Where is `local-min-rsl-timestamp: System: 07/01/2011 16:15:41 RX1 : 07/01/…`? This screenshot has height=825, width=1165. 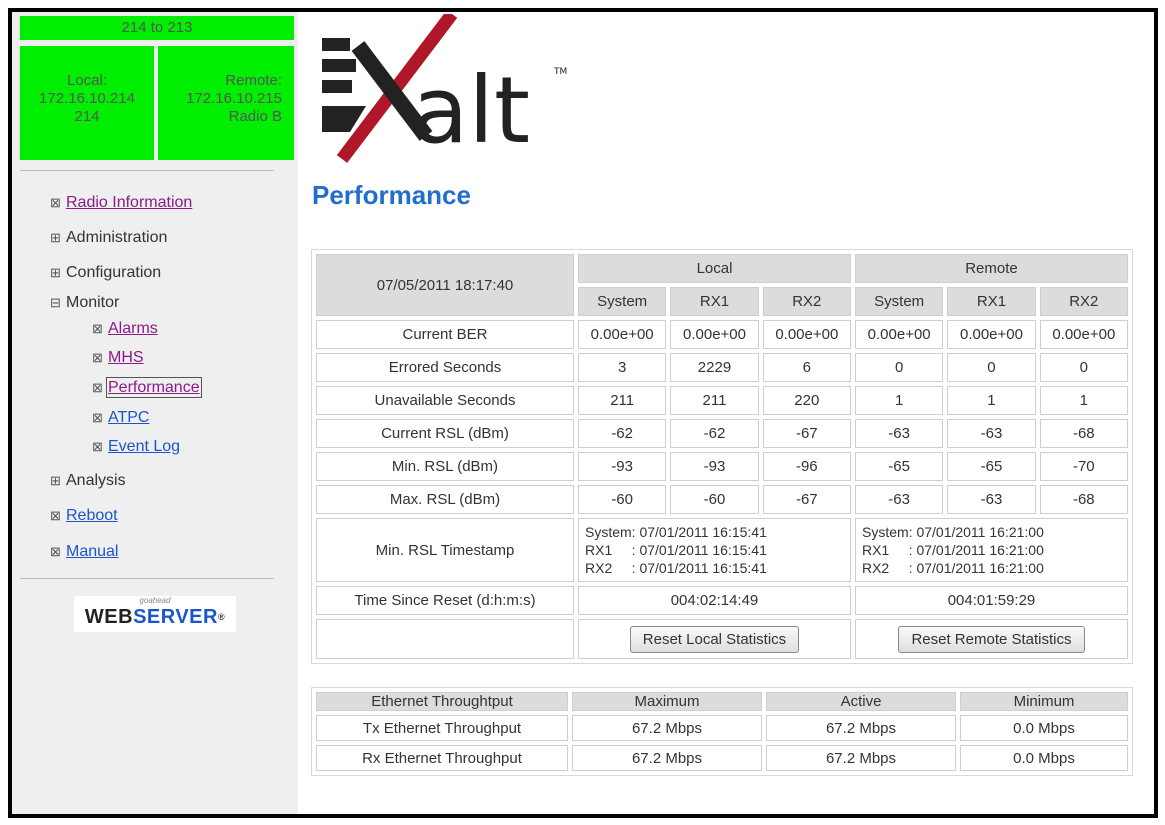
local-min-rsl-timestamp: System: 07/01/2011 16:15:41 RX1 : 07/01/… is located at coordinates (714, 550).